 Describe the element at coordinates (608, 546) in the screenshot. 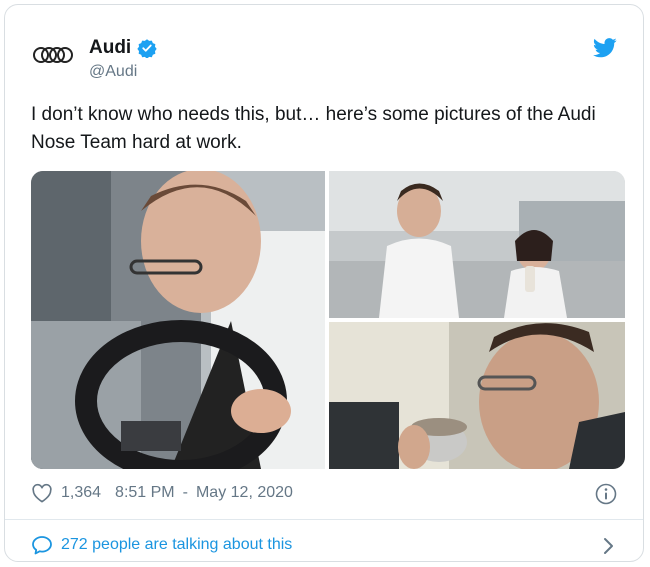

I see `chevron-right-icon` at that location.